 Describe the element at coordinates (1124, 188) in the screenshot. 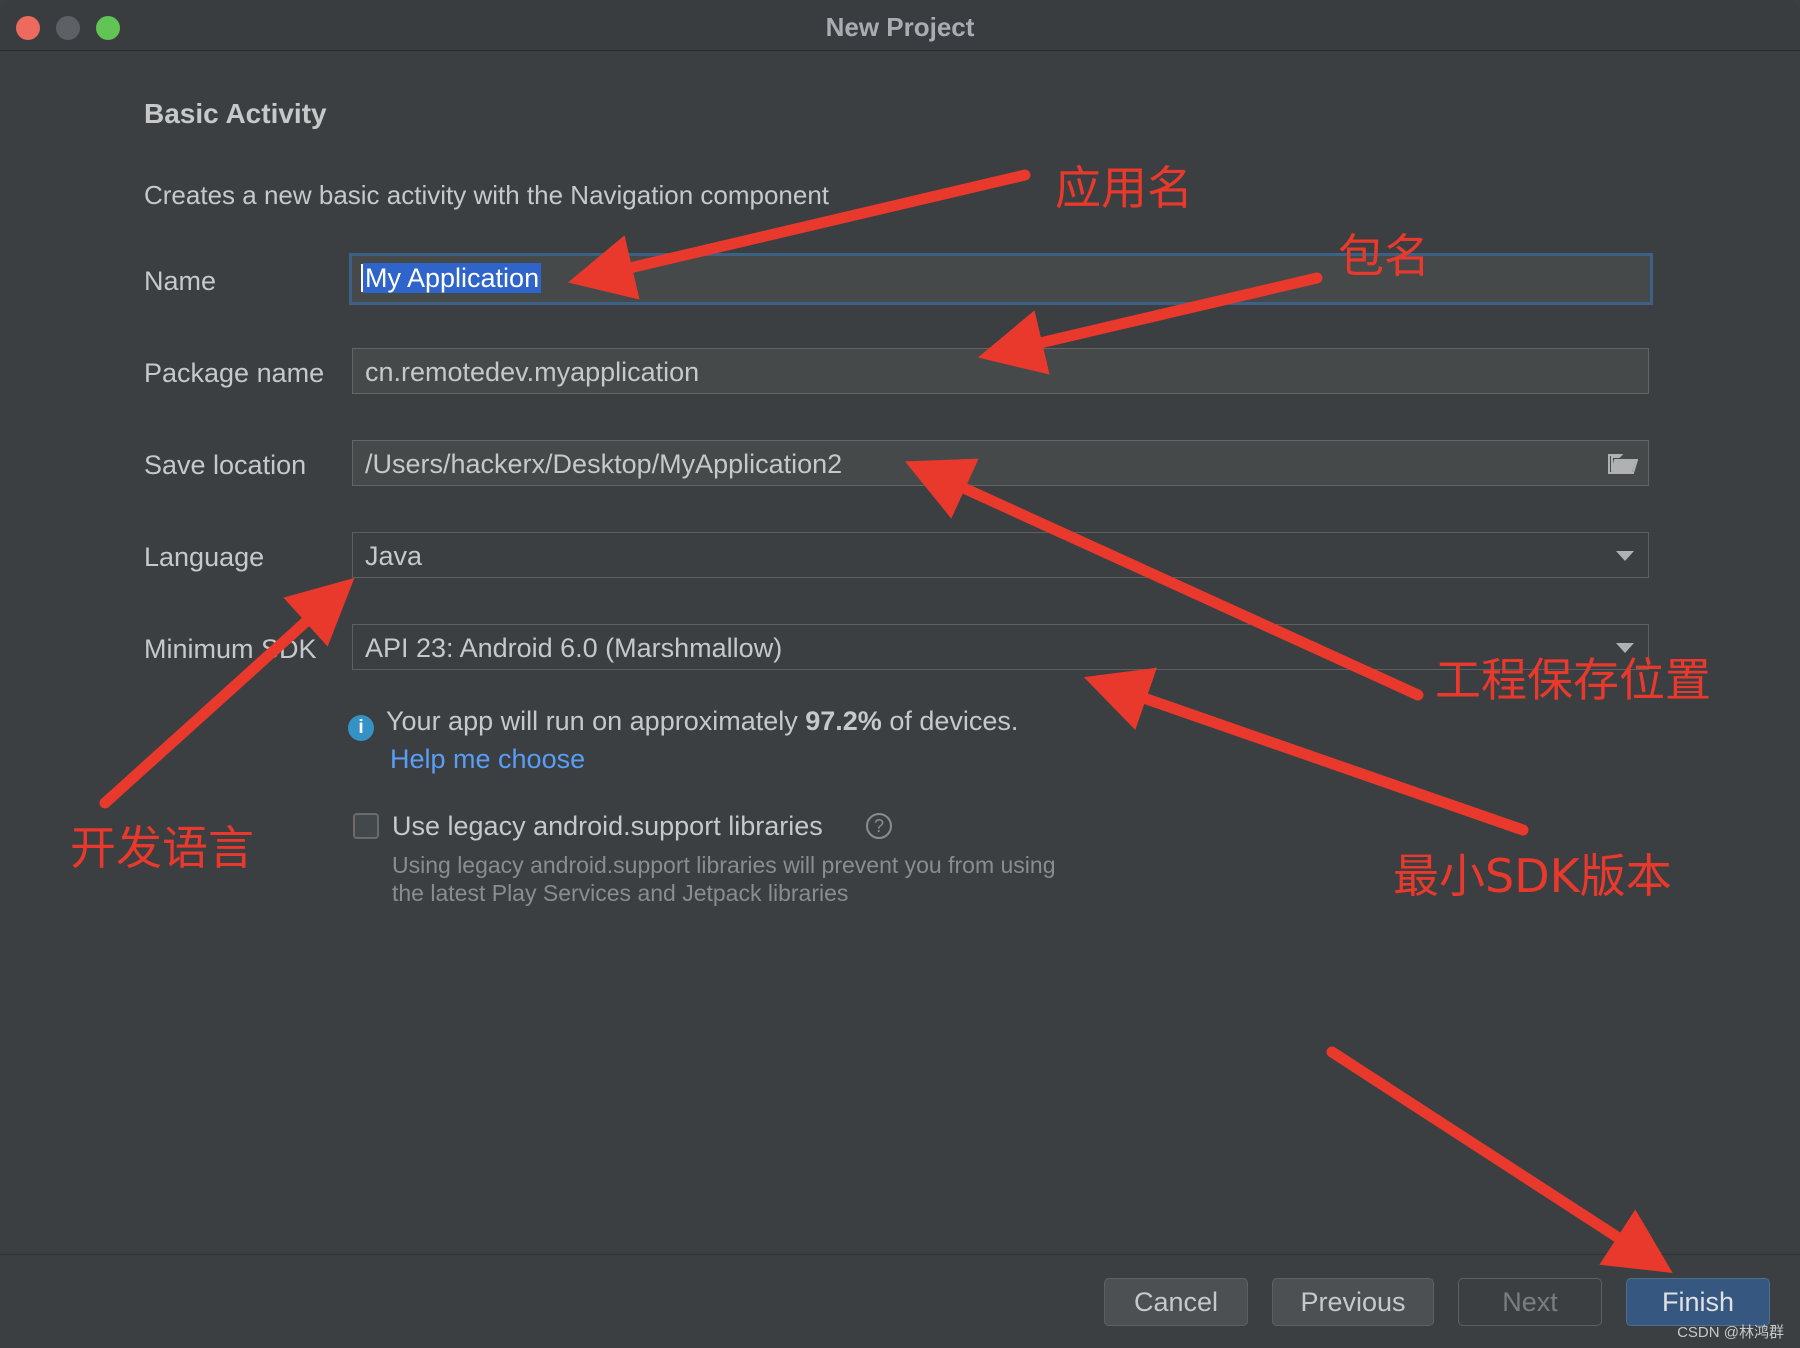

I see `annotation-app-name: 应用名` at that location.